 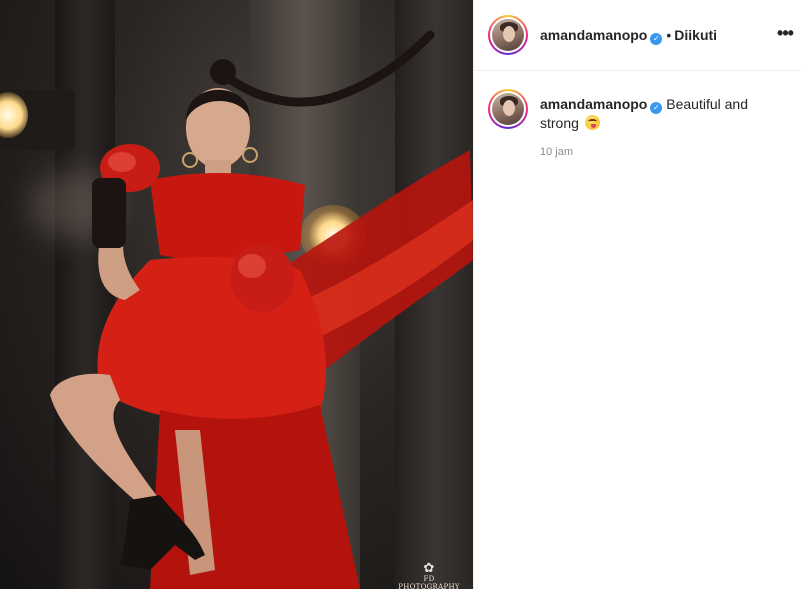 What do you see at coordinates (785, 34) in the screenshot?
I see `more-options-icon: •••` at bounding box center [785, 34].